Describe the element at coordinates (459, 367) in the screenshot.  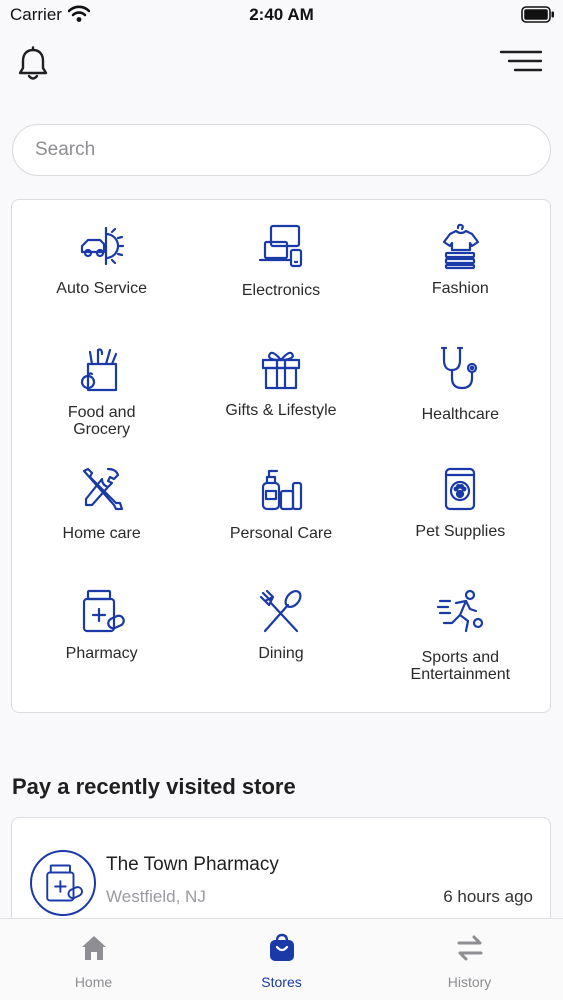
I see `stethoscope-icon` at that location.